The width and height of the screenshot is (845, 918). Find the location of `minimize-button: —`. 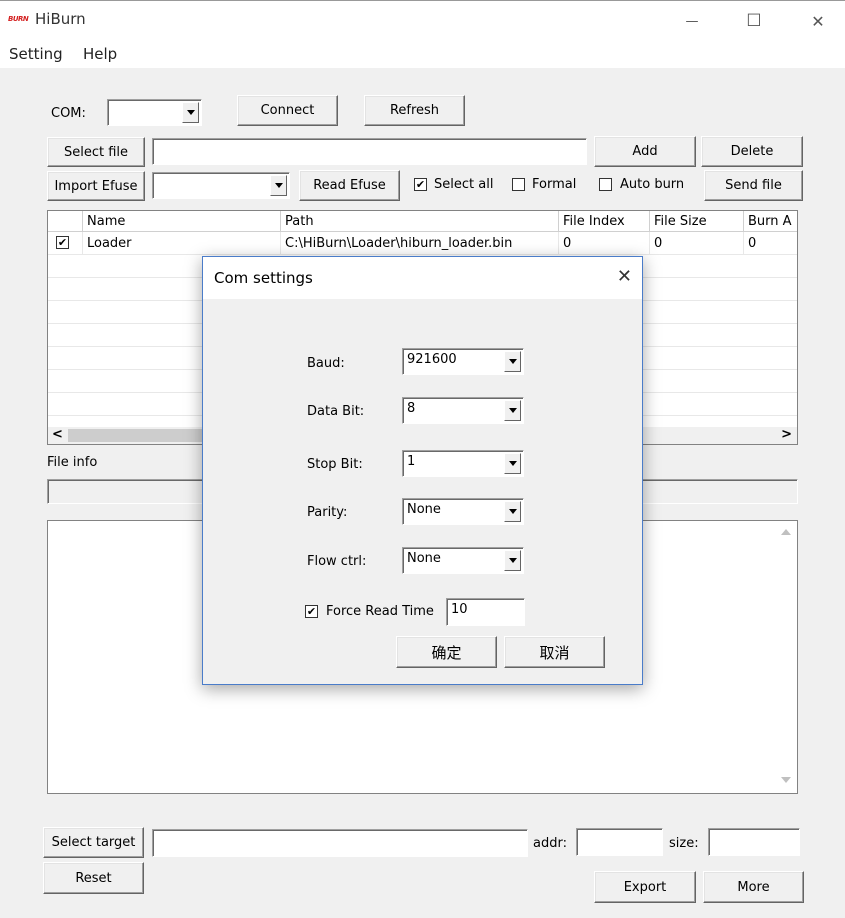

minimize-button: — is located at coordinates (692, 21).